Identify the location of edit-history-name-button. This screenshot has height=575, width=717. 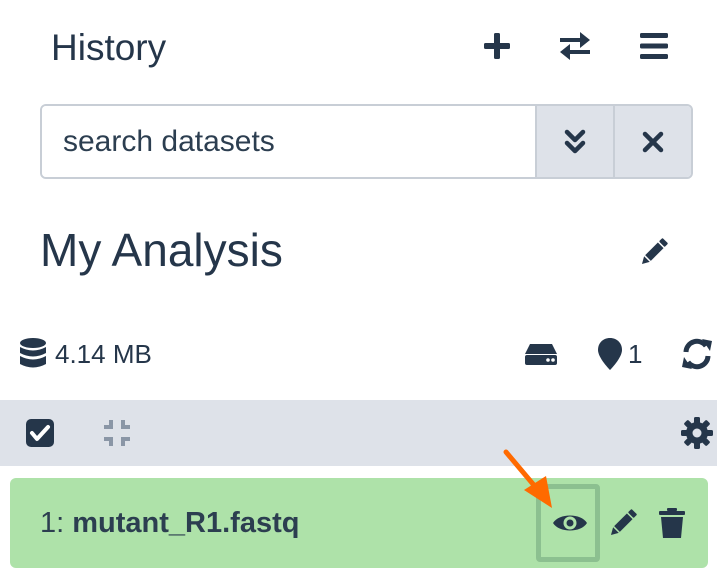
(654, 252).